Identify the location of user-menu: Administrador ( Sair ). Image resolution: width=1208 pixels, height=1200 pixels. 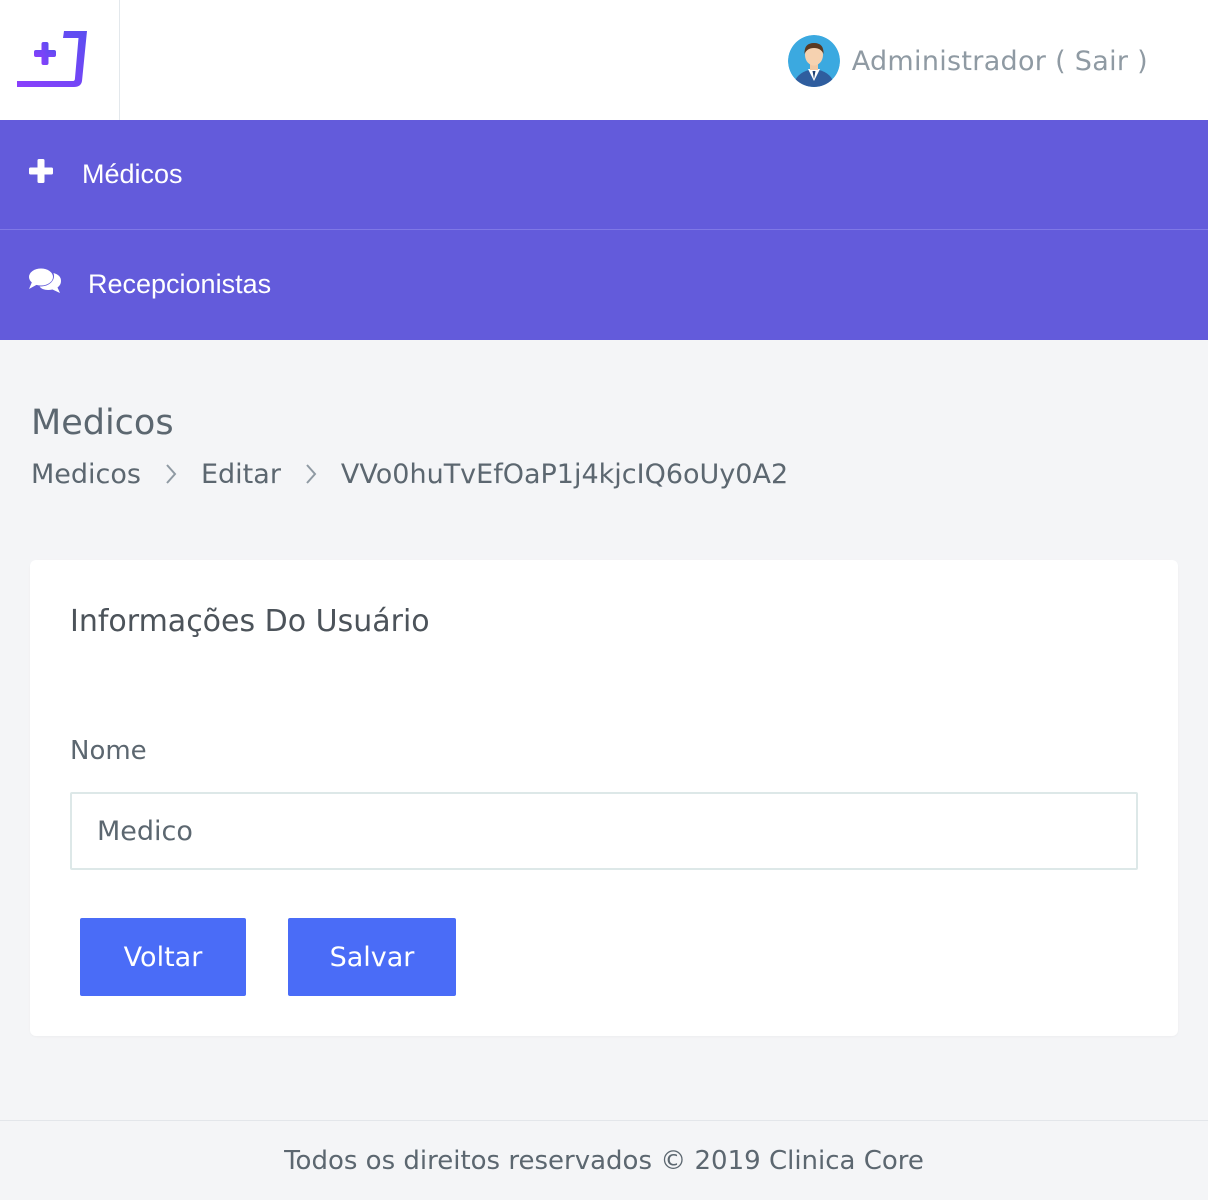
(967, 61).